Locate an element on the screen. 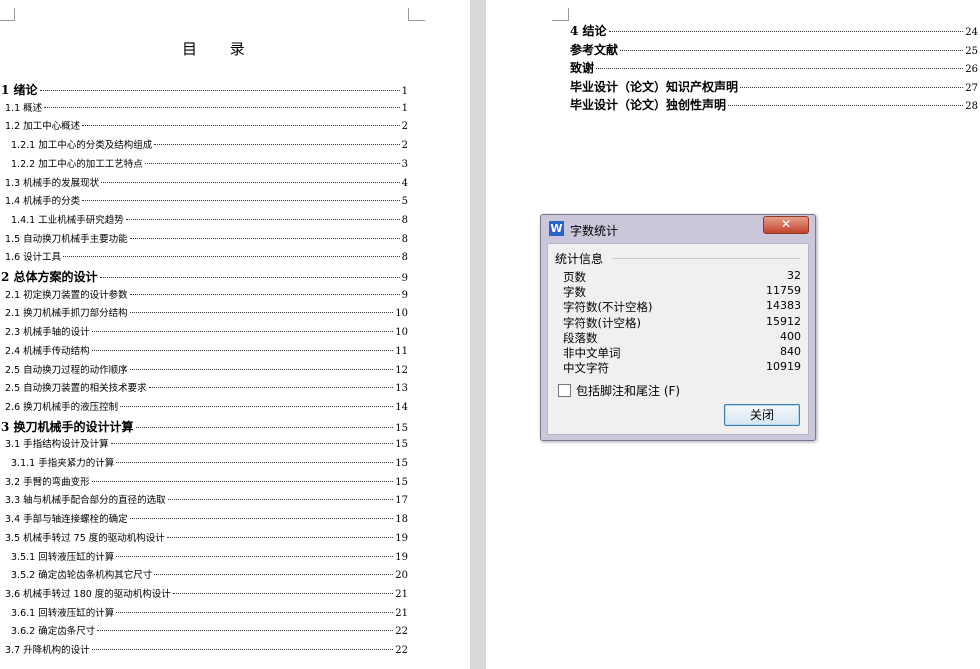 Image resolution: width=980 pixels, height=669 pixels. toc-entry: 1.4 机械手的分类 5 is located at coordinates (206, 200).